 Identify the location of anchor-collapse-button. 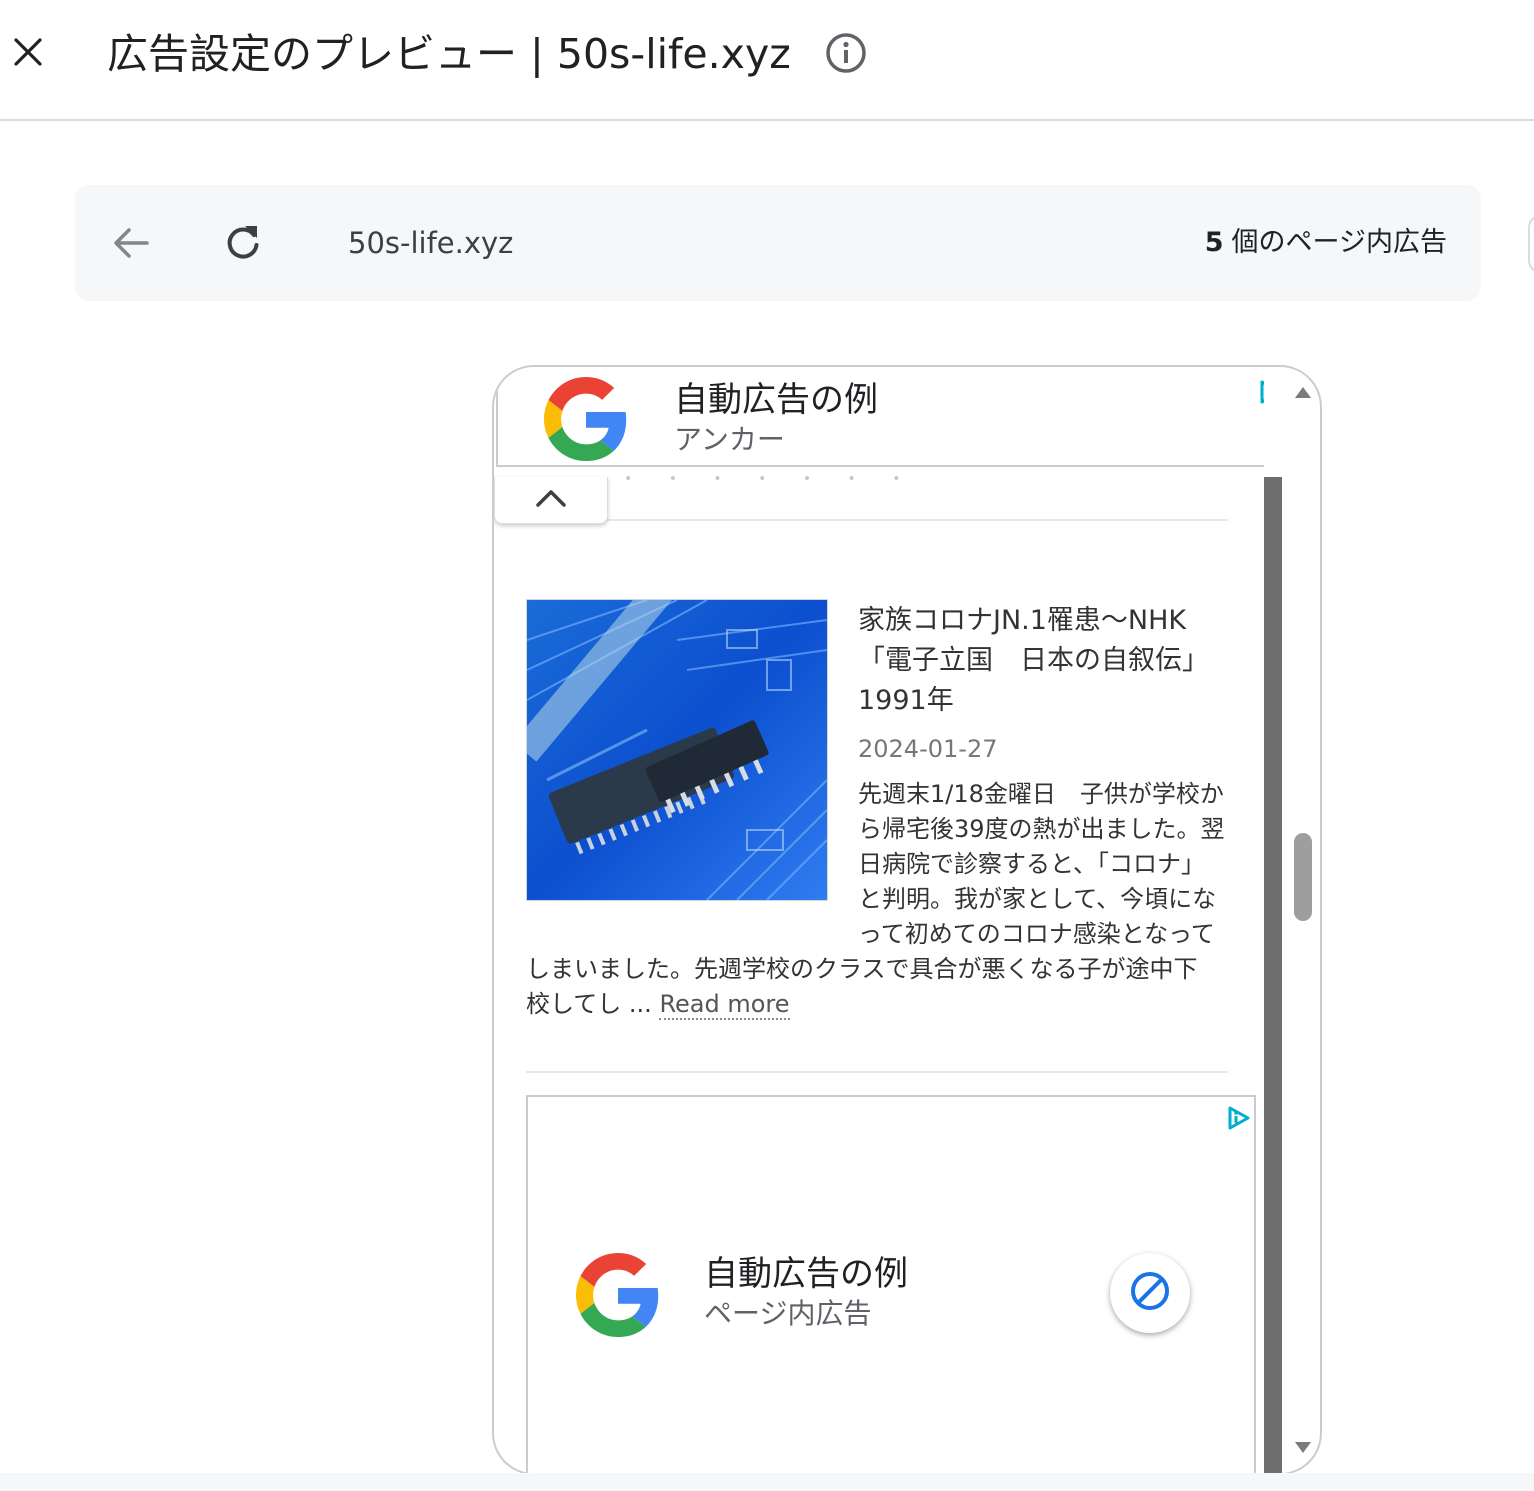
(551, 500).